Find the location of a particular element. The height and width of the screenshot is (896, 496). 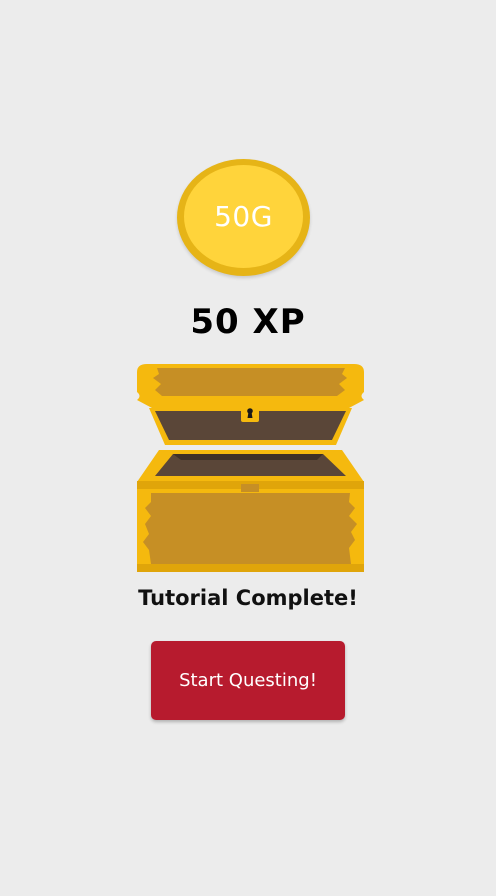

xp-reward-label: 50 XP is located at coordinates (248, 322).